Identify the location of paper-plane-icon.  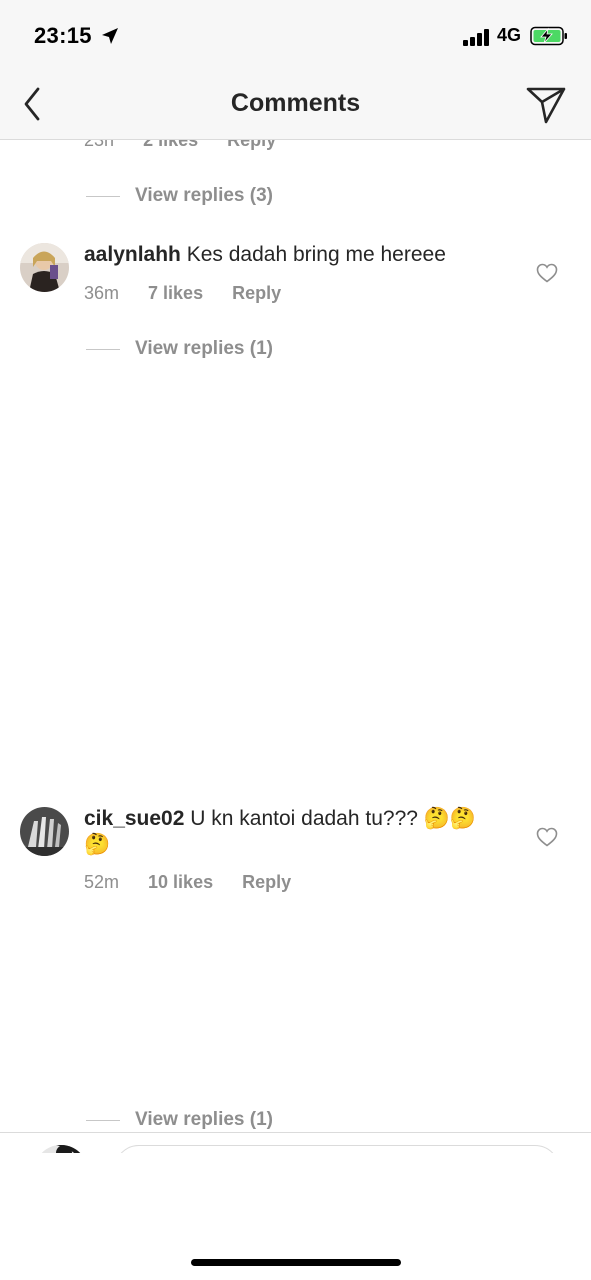
(546, 105).